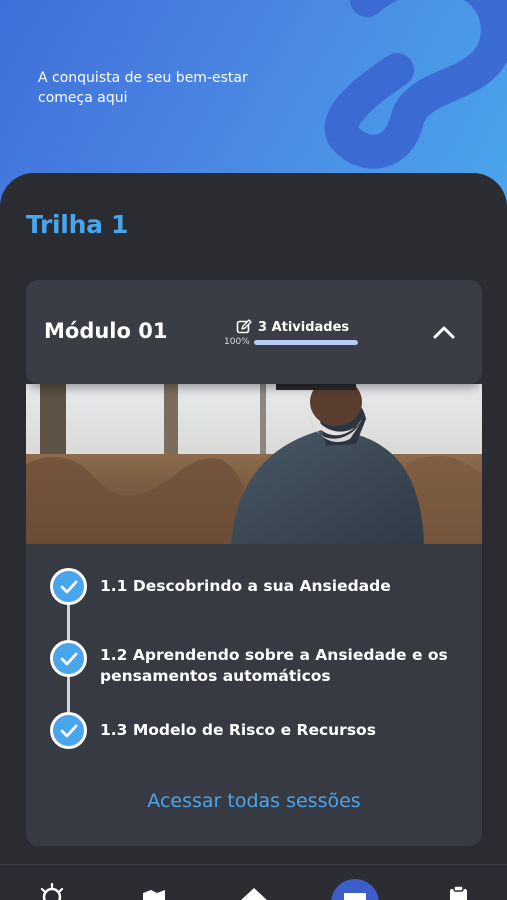 Image resolution: width=507 pixels, height=900 pixels. Describe the element at coordinates (458, 892) in the screenshot. I see `clipboard-icon` at that location.